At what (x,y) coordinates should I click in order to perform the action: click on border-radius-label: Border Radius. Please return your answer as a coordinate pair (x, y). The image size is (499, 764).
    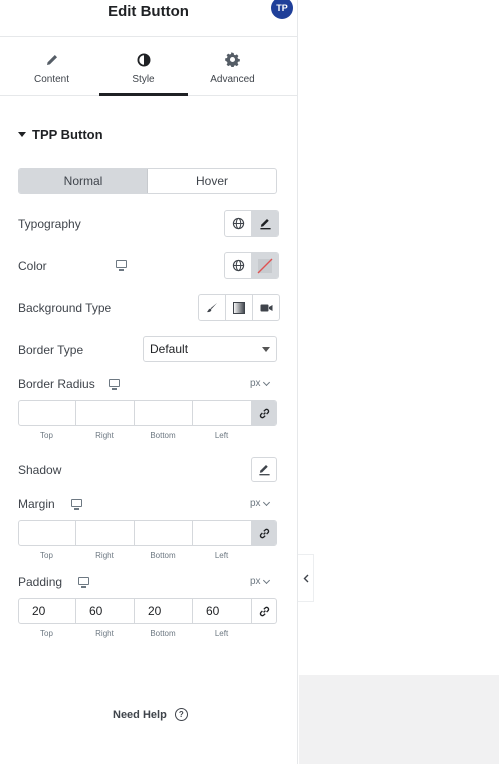
    Looking at the image, I should click on (56, 384).